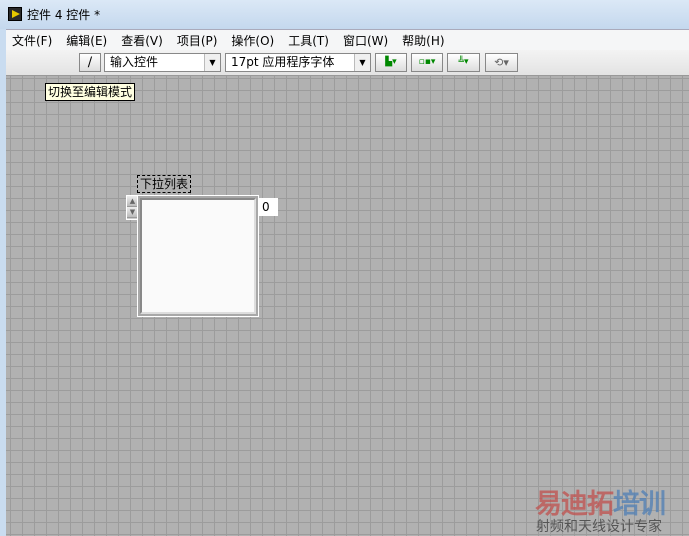 The image size is (689, 536). I want to click on align-icon: ▙▾, so click(391, 62).